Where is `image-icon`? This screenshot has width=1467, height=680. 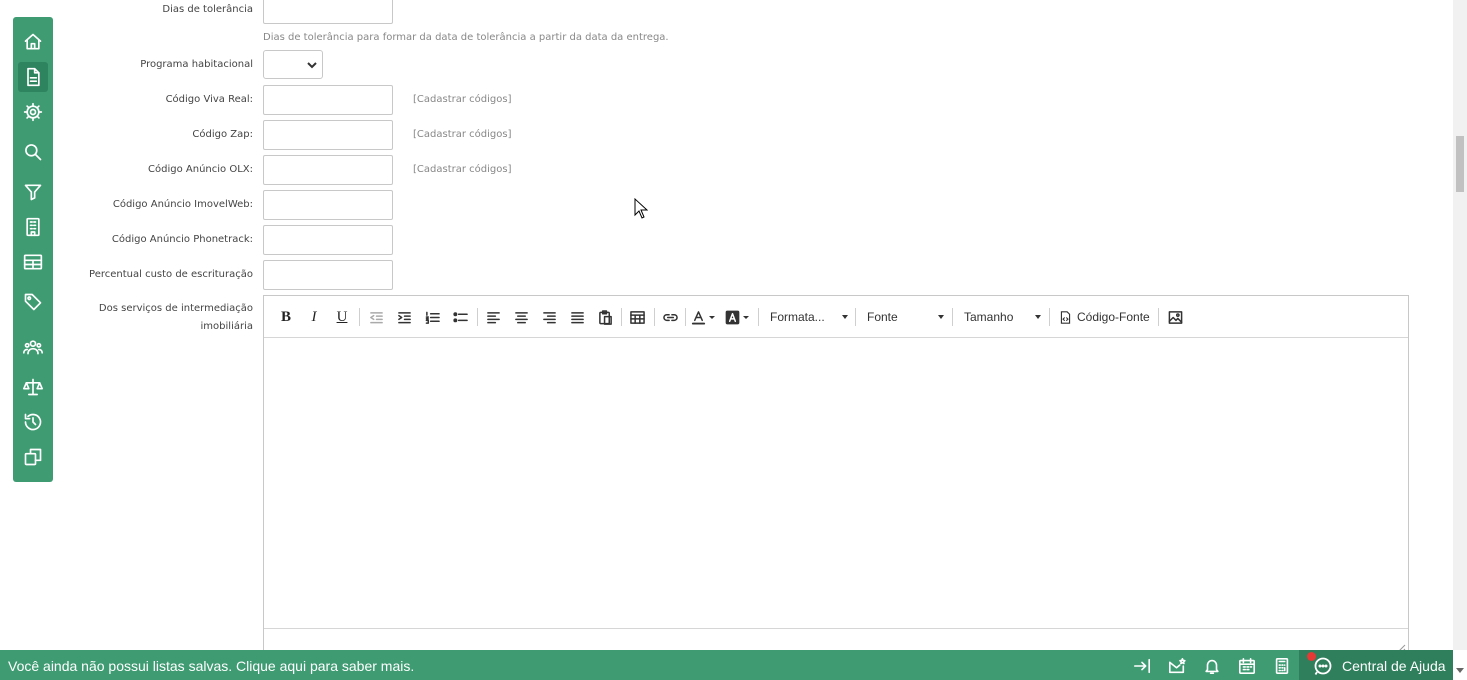 image-icon is located at coordinates (1175, 317).